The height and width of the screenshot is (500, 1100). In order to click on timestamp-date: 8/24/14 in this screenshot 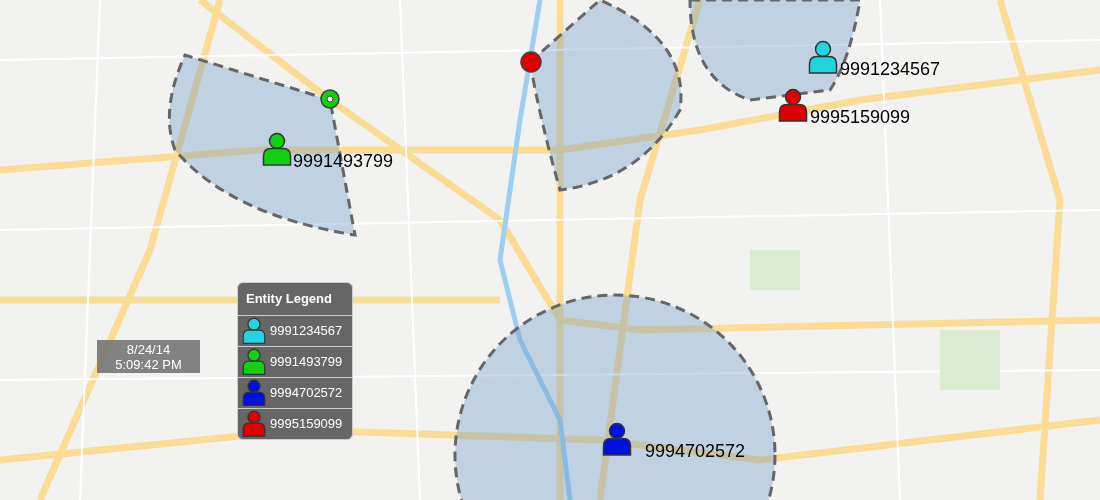, I will do `click(148, 349)`.